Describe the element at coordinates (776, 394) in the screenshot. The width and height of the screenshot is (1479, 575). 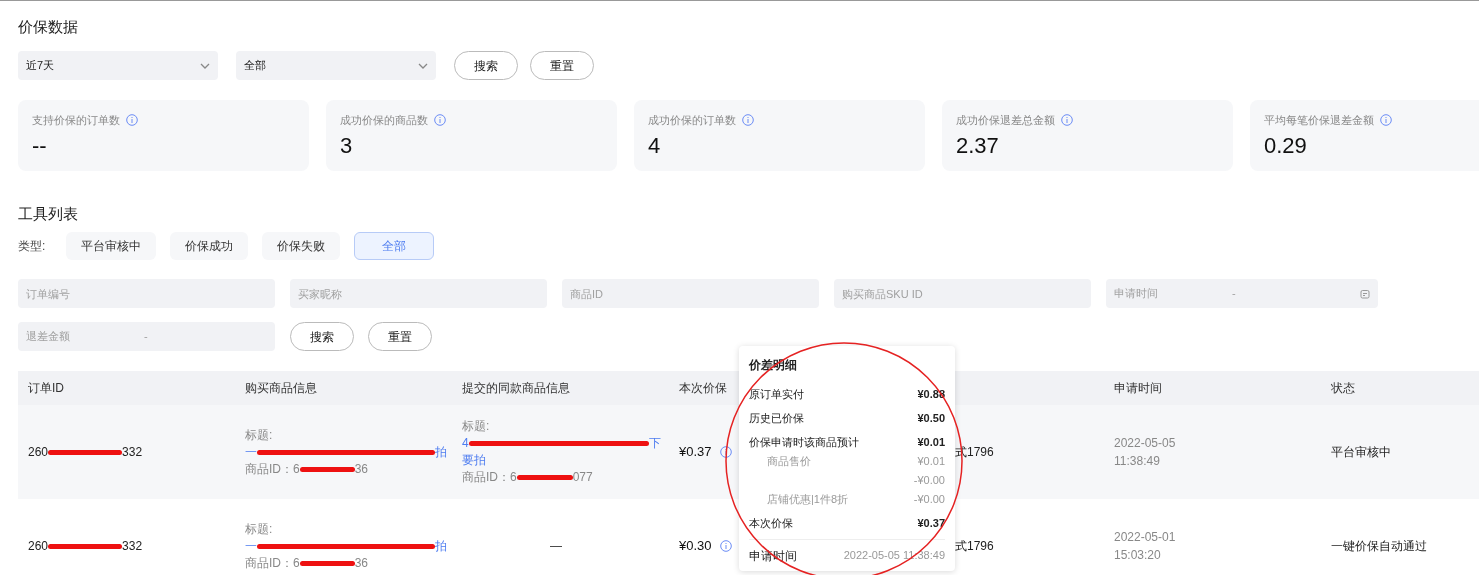
I see `detail-label: 原订单实付` at that location.